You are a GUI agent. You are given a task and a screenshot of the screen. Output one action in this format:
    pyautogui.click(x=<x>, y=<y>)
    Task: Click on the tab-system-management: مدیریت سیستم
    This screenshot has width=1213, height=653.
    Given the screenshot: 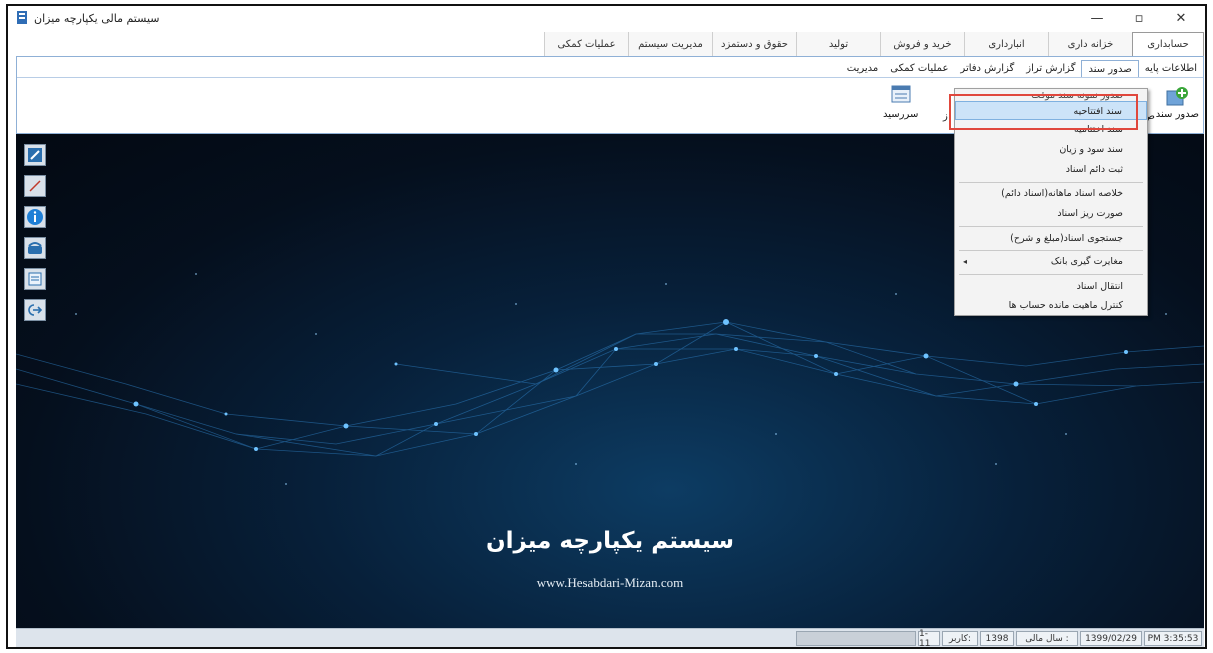 What is the action you would take?
    pyautogui.click(x=670, y=44)
    